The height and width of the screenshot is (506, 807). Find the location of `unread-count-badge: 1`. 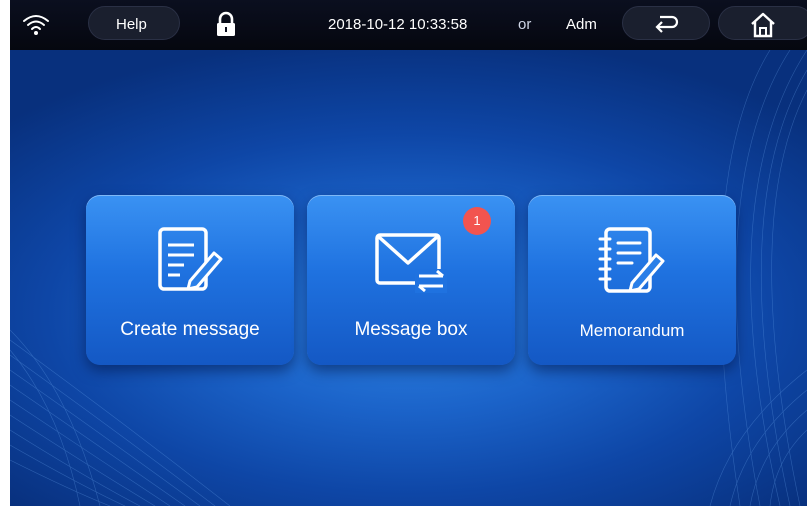

unread-count-badge: 1 is located at coordinates (477, 221).